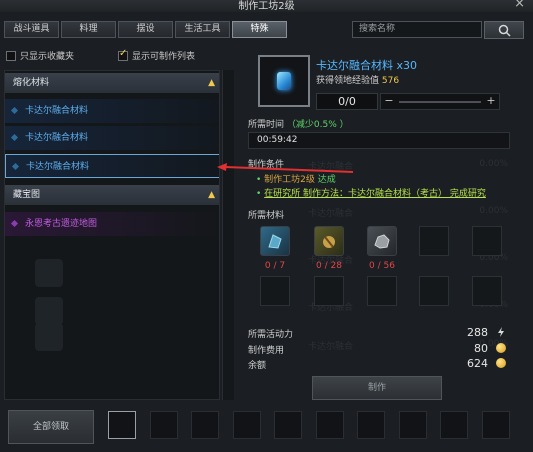  Describe the element at coordinates (381, 333) in the screenshot. I see `activity-row: 所需活动力 288` at that location.